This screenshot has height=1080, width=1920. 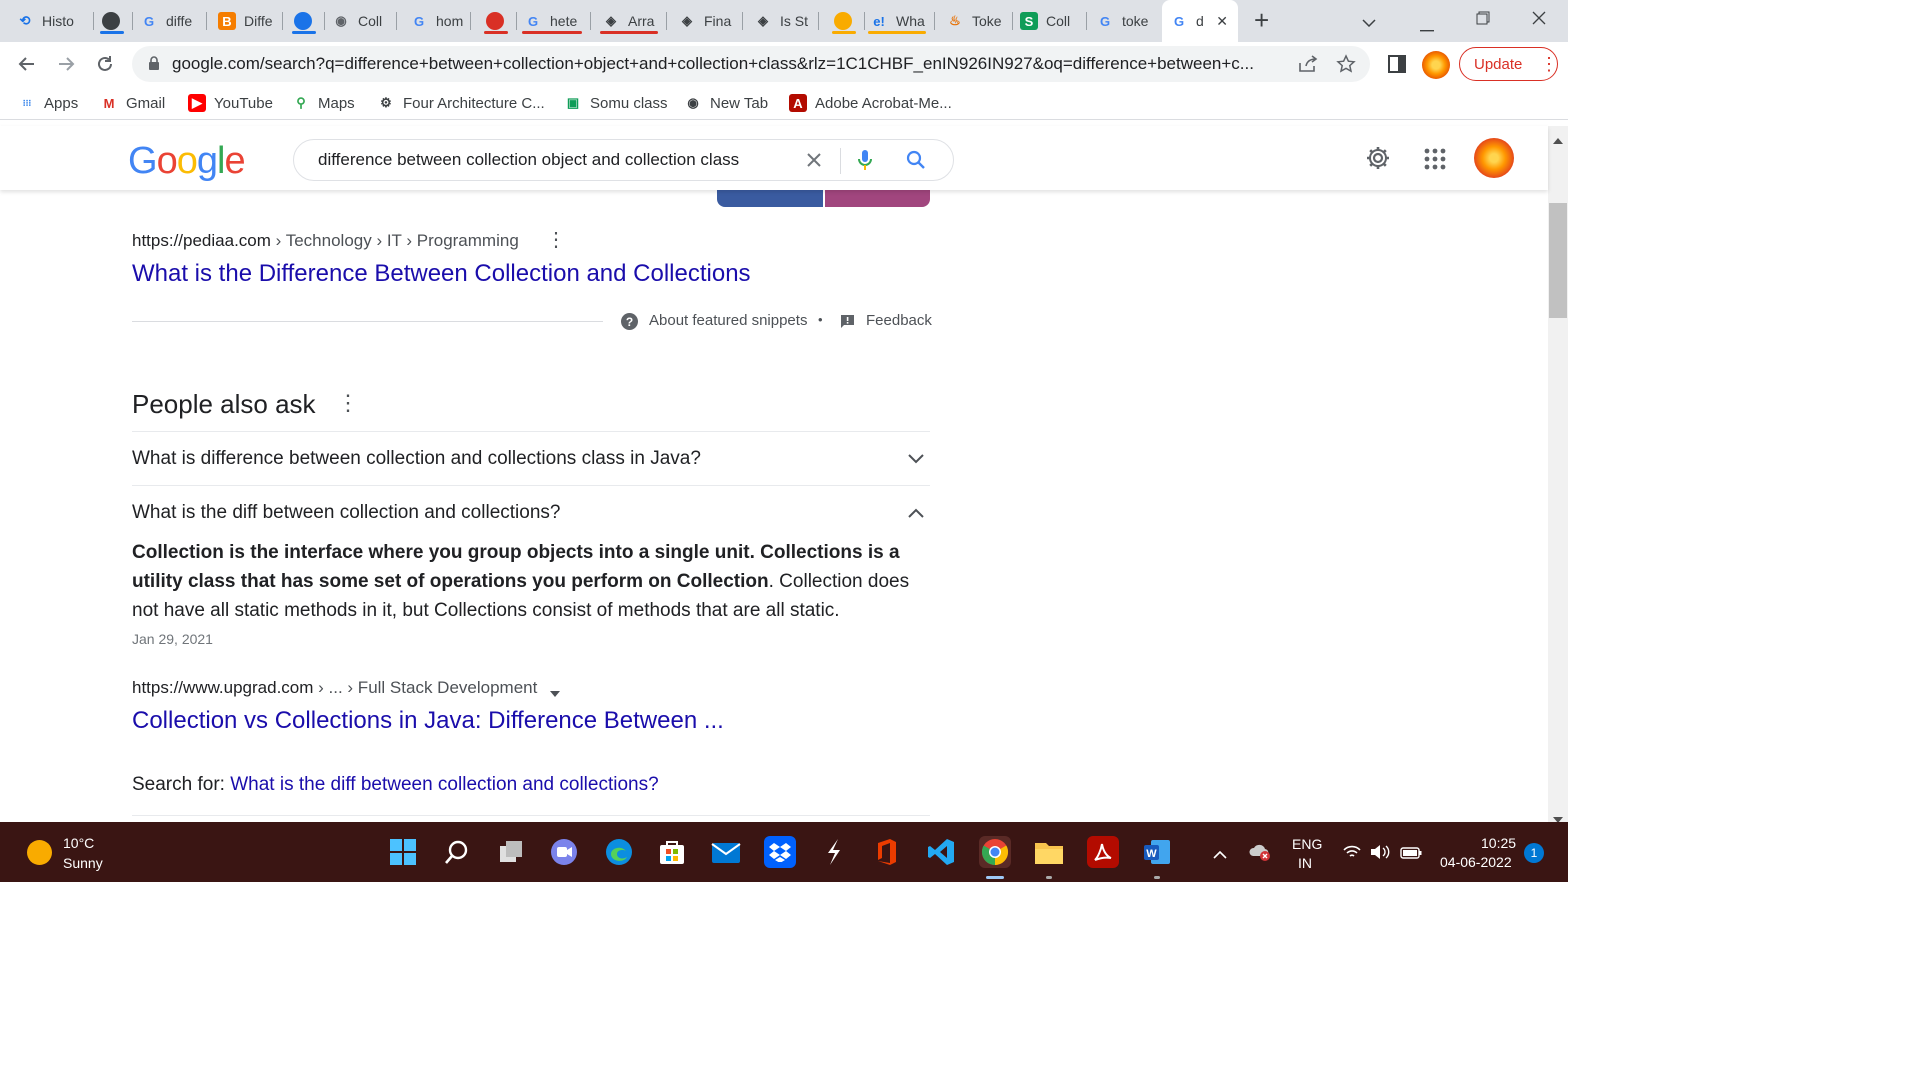 I want to click on language-code: ENG, so click(x=1307, y=844).